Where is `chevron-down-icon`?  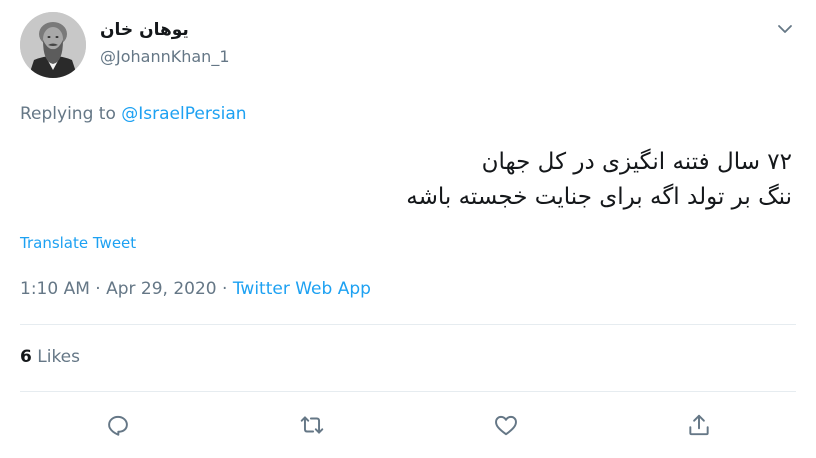
chevron-down-icon is located at coordinates (785, 29).